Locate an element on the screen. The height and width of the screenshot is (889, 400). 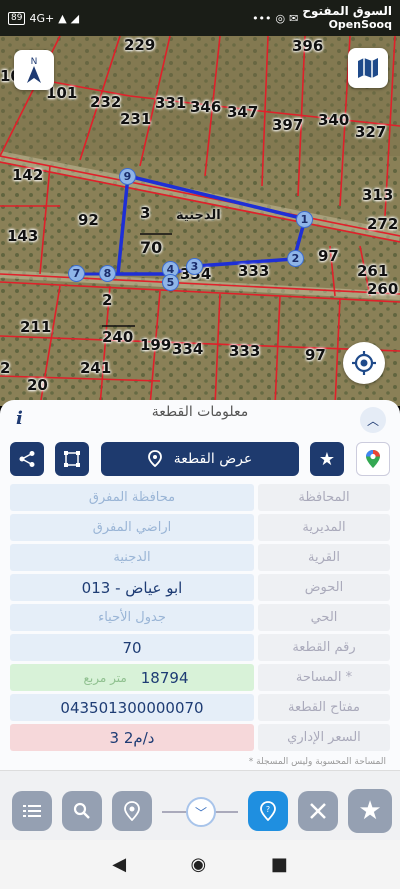
field-basin: ابو عياض - 013 الحوض is located at coordinates (200, 587).